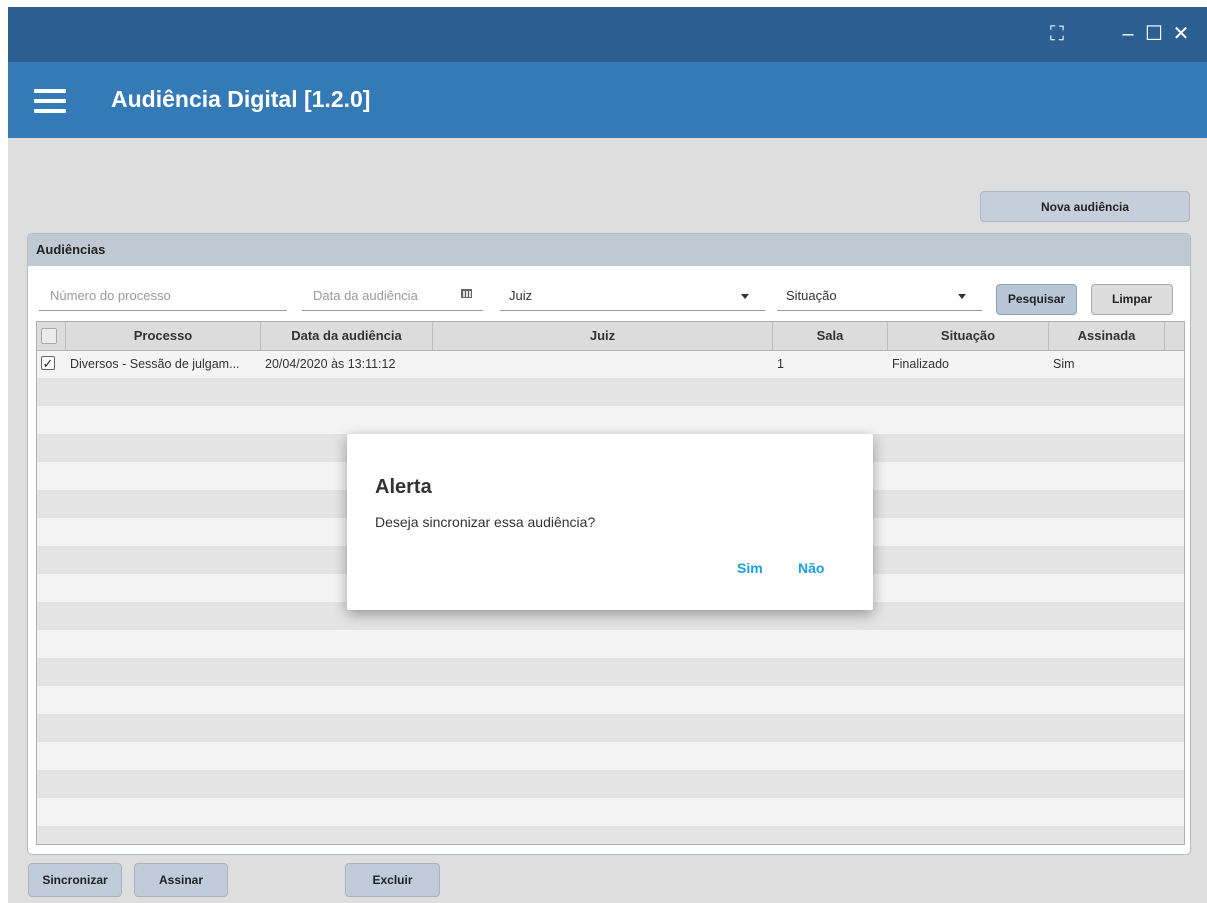  Describe the element at coordinates (811, 568) in the screenshot. I see `dialog-no-button: Não` at that location.